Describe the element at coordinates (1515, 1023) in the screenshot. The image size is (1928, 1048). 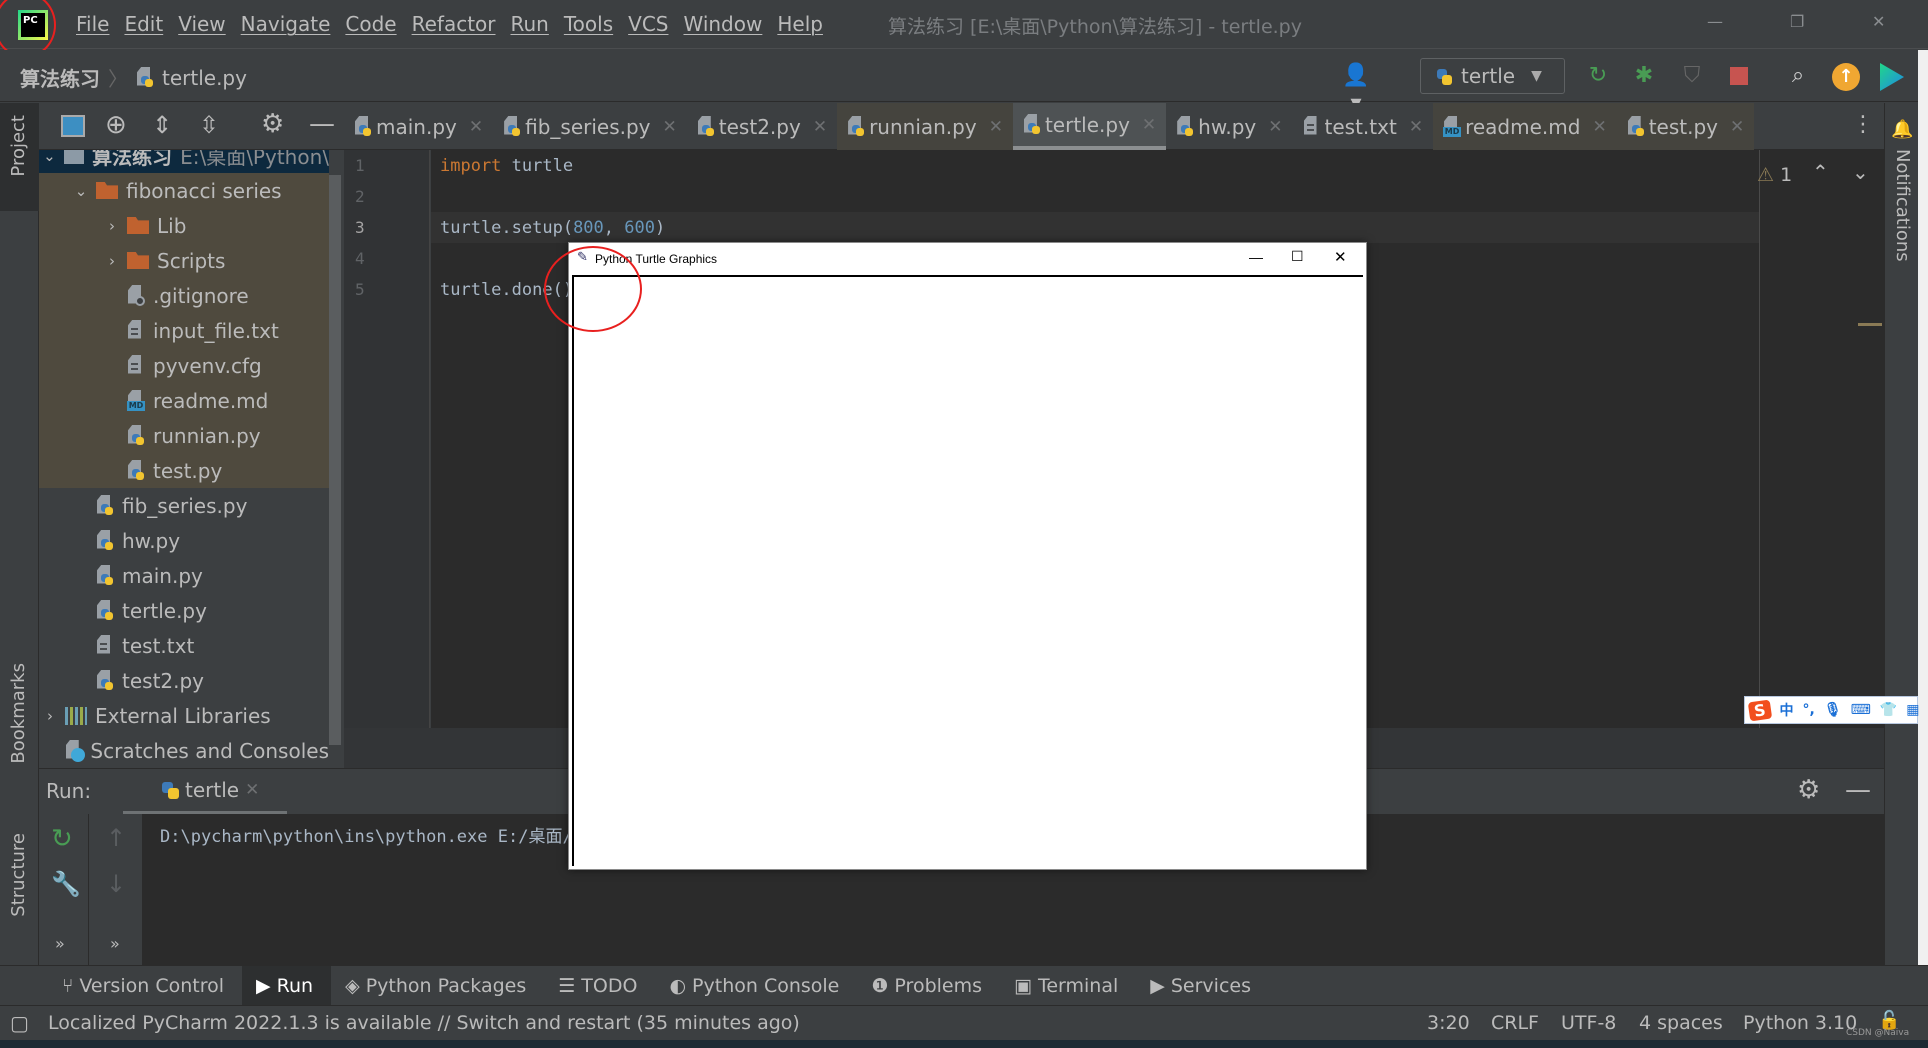
I see `line-separator: CRLF` at that location.